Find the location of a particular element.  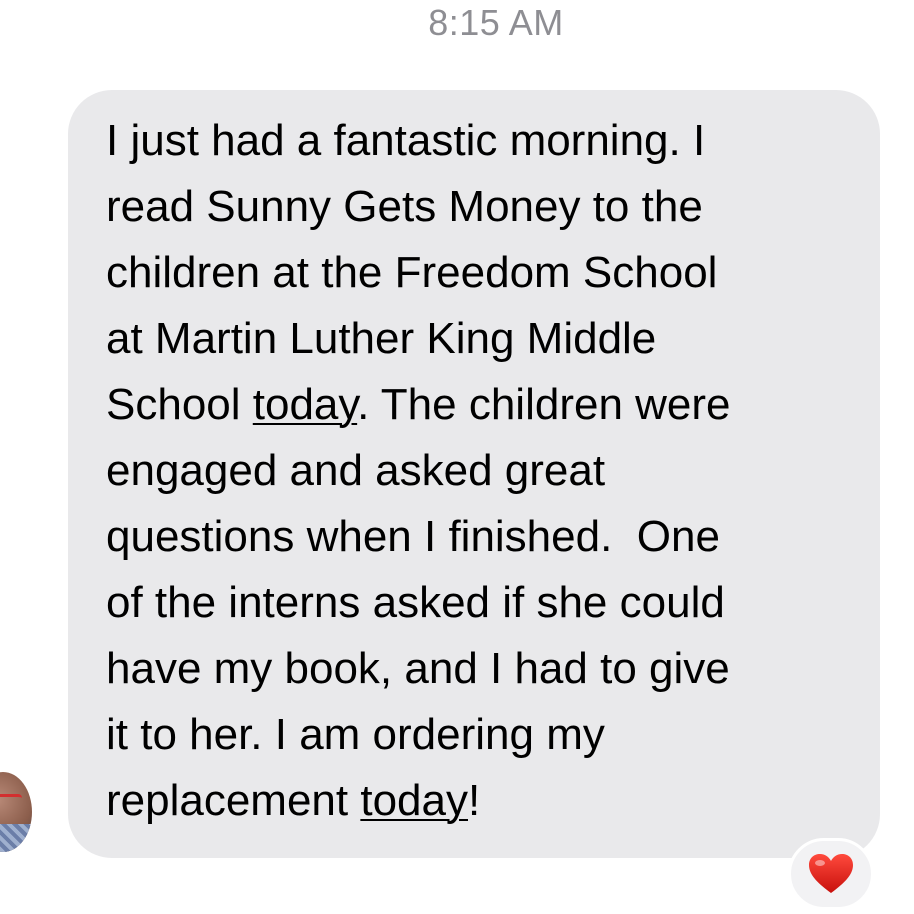

sender-avatar is located at coordinates (16, 812).